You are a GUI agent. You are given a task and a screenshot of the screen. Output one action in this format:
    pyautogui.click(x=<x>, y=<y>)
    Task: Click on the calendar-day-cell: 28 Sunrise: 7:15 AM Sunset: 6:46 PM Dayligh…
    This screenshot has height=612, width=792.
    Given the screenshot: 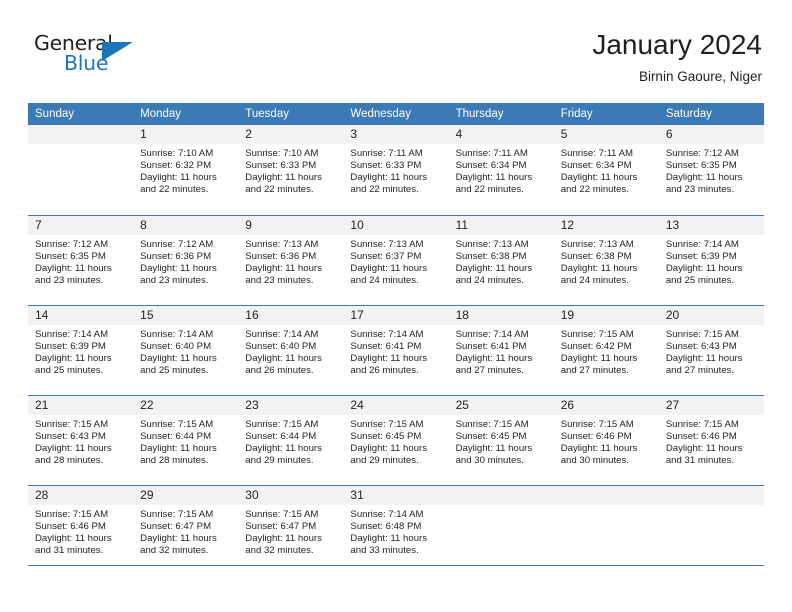 What is the action you would take?
    pyautogui.click(x=81, y=529)
    